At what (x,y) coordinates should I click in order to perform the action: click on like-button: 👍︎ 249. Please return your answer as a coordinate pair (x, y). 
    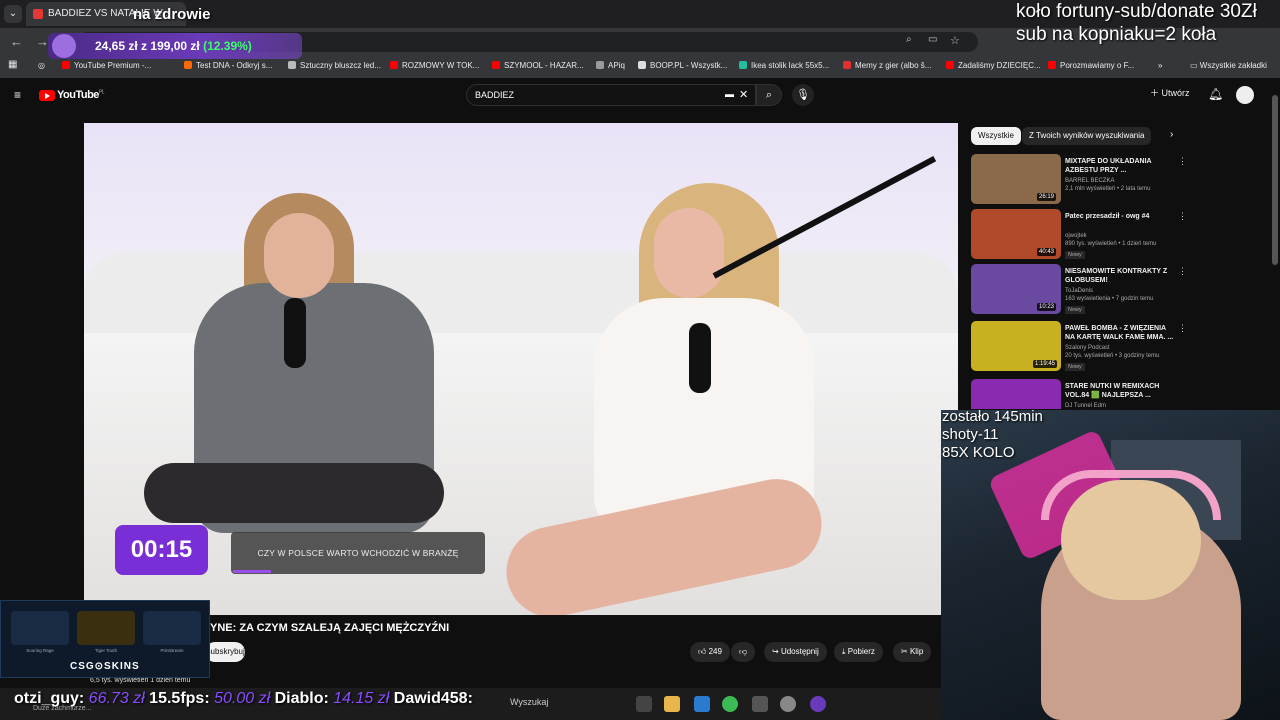
    Looking at the image, I should click on (710, 652).